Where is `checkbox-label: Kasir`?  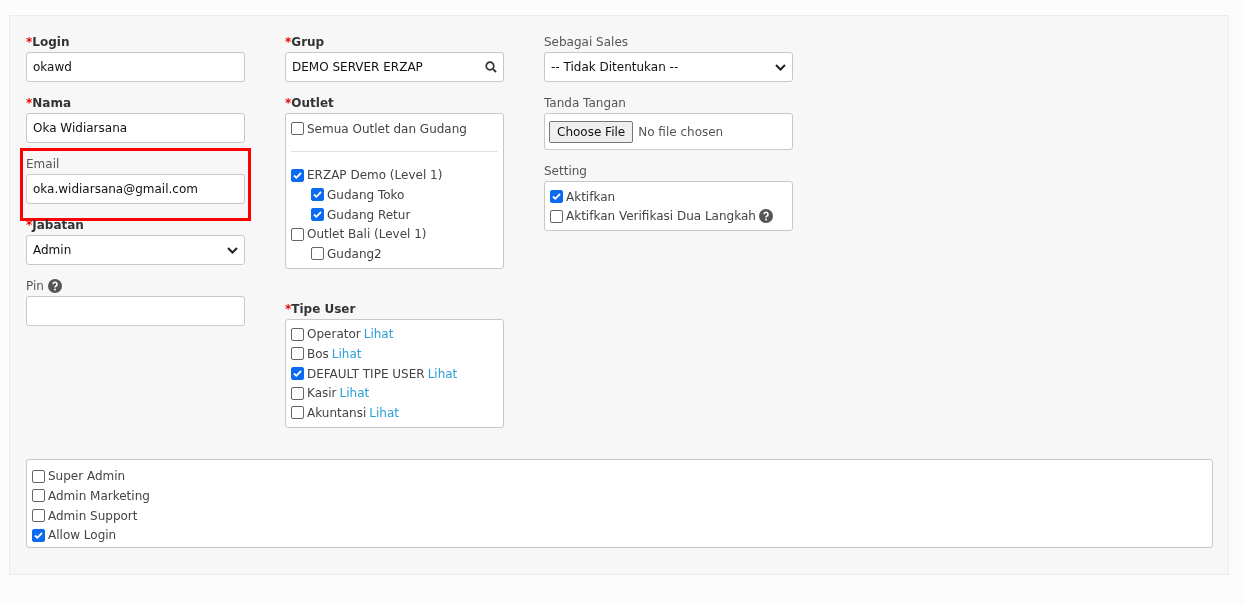 checkbox-label: Kasir is located at coordinates (322, 393).